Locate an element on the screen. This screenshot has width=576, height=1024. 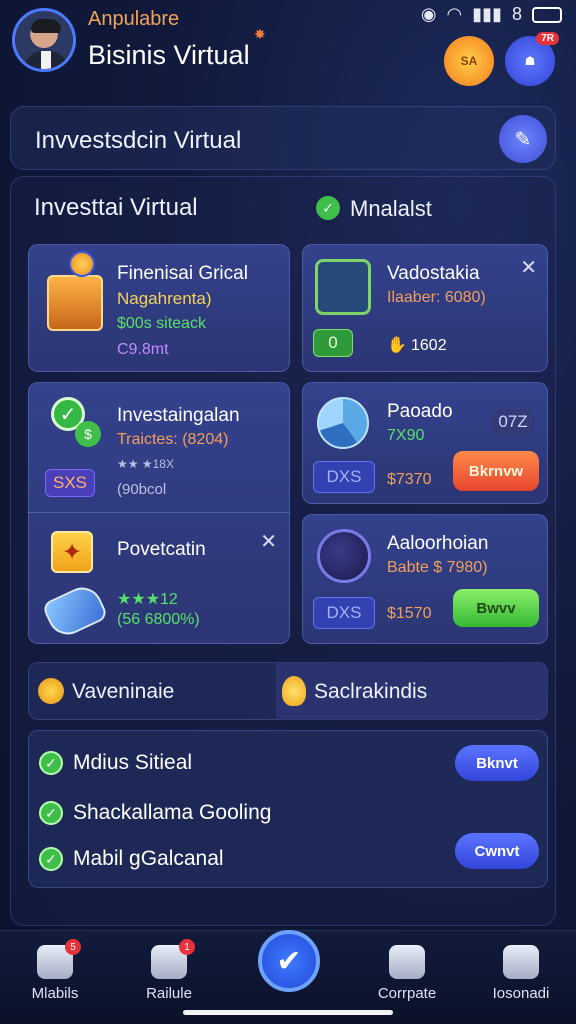
users-icon: ☗ is located at coordinates (530, 61).